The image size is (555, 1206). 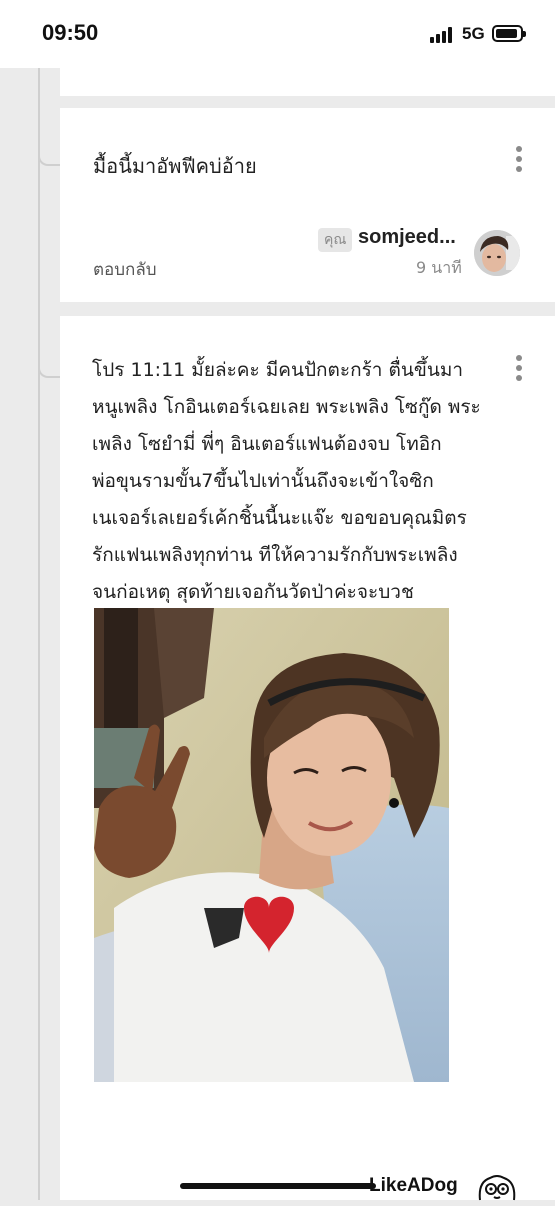 I want to click on status-time: 09:50, so click(x=70, y=32).